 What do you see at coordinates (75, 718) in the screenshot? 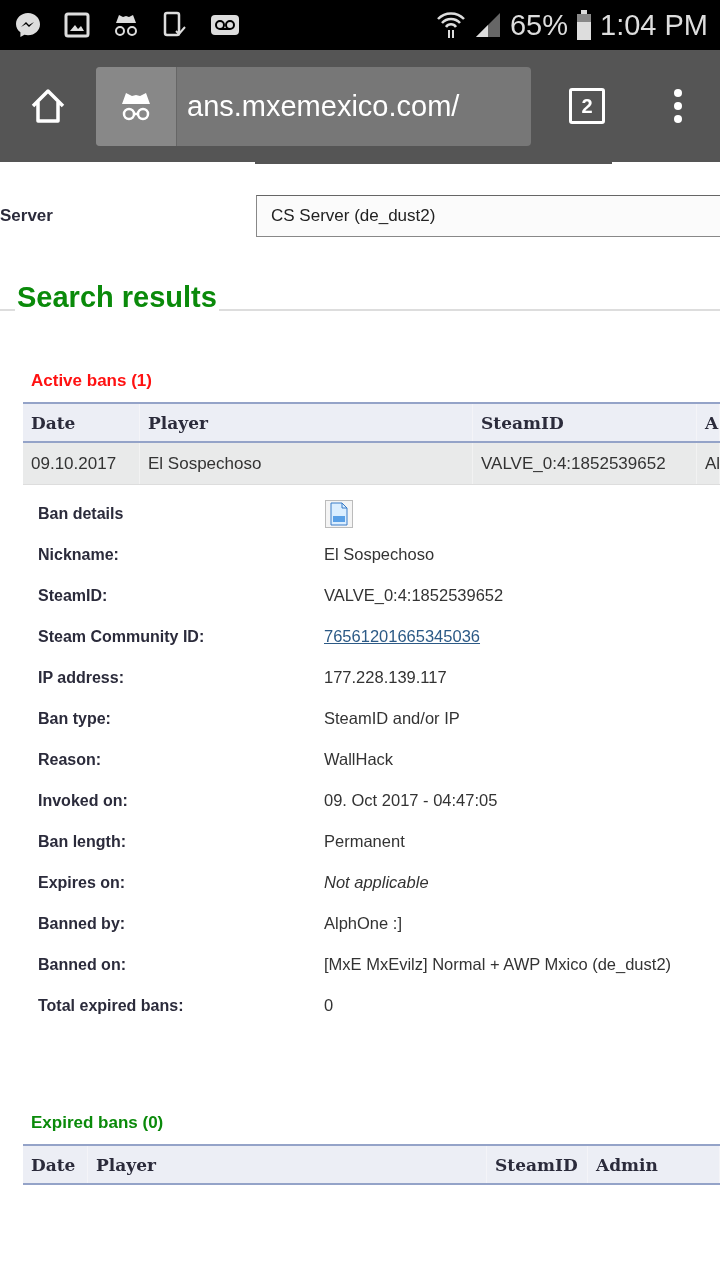
I see `detail-label: Ban type:` at bounding box center [75, 718].